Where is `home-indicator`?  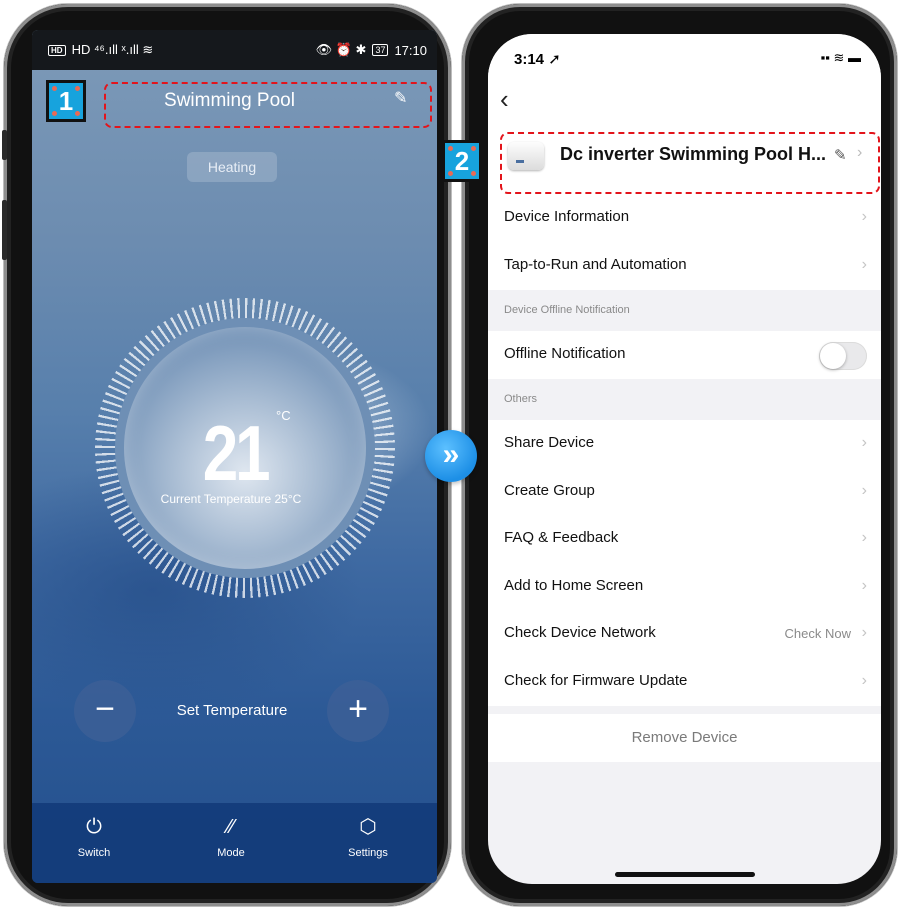
home-indicator is located at coordinates (685, 874).